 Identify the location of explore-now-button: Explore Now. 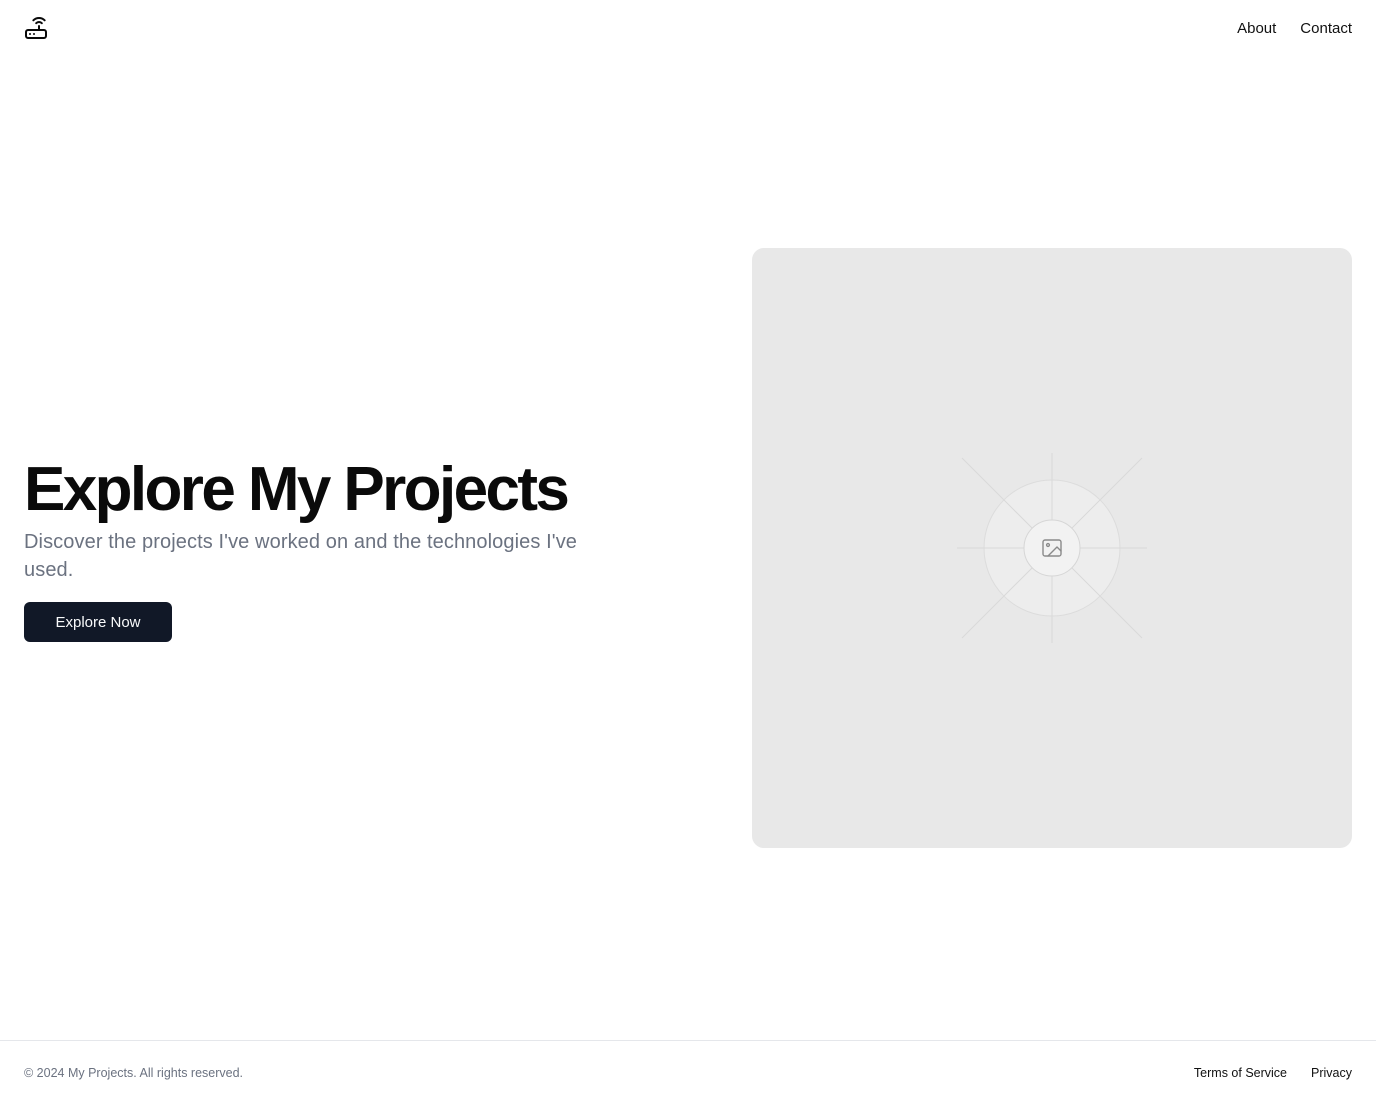
(98, 622).